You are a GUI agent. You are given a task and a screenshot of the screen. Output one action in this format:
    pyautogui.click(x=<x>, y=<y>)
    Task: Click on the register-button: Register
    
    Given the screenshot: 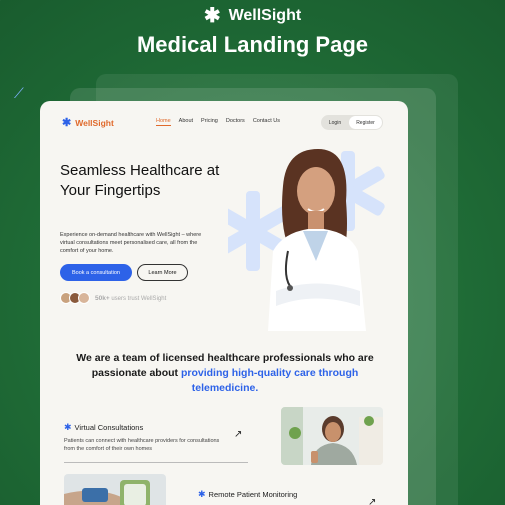 What is the action you would take?
    pyautogui.click(x=365, y=122)
    